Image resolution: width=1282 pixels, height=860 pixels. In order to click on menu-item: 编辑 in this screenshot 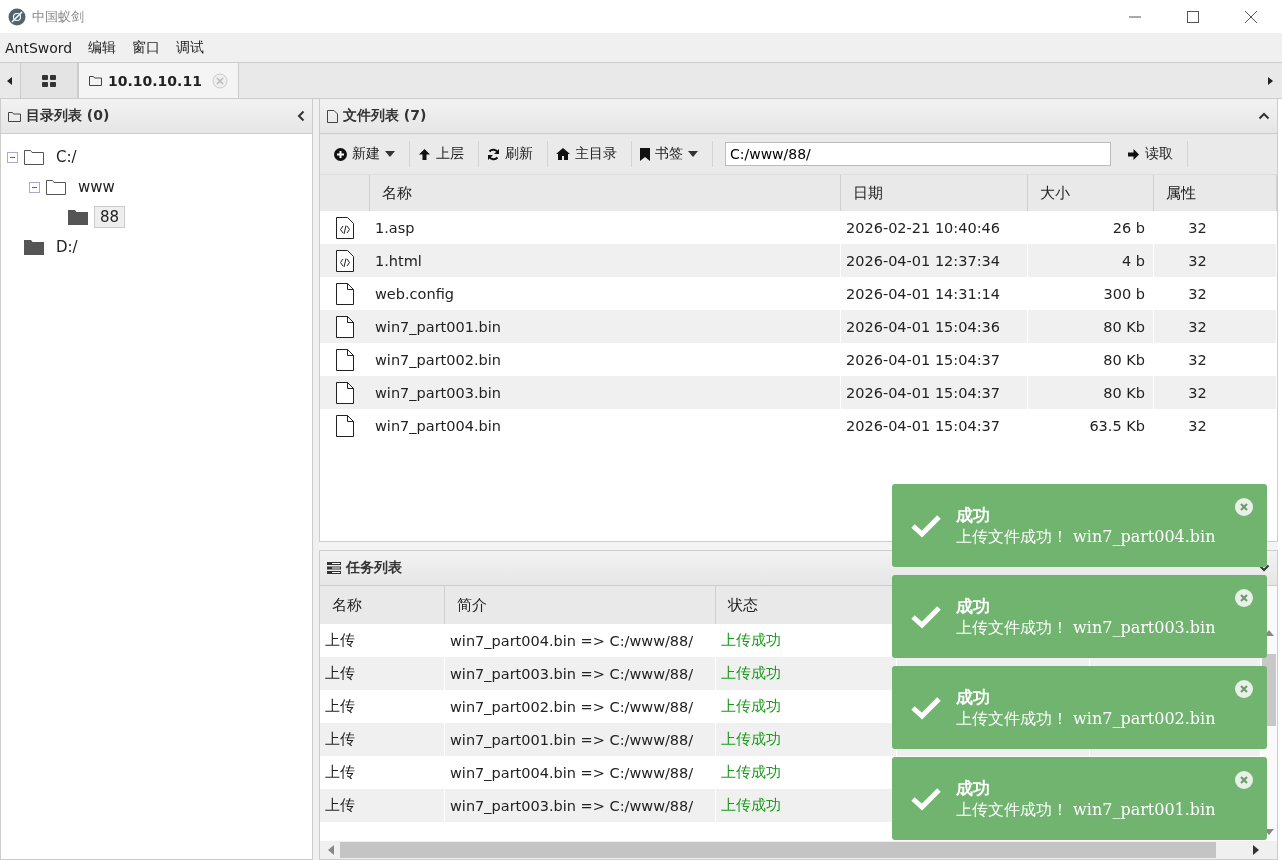, I will do `click(102, 47)`.